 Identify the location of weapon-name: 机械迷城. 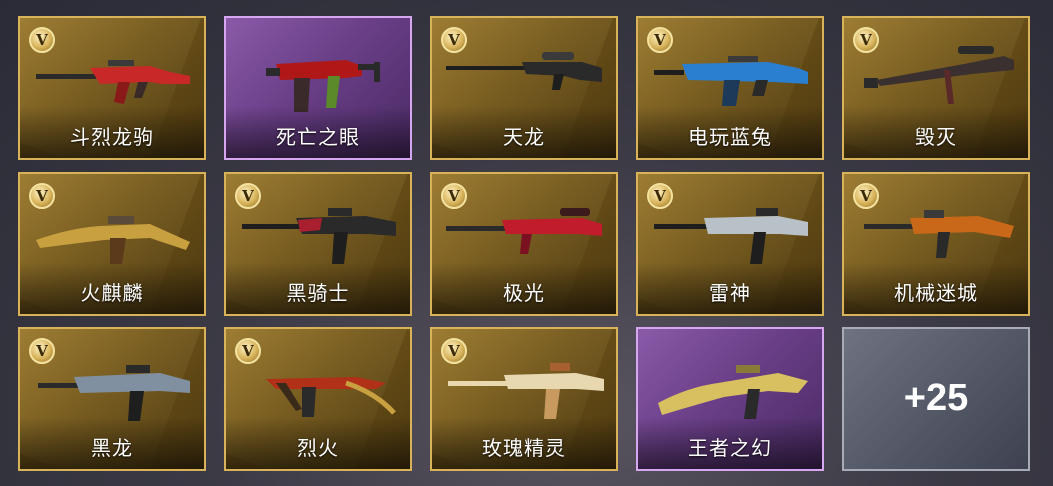
(936, 293).